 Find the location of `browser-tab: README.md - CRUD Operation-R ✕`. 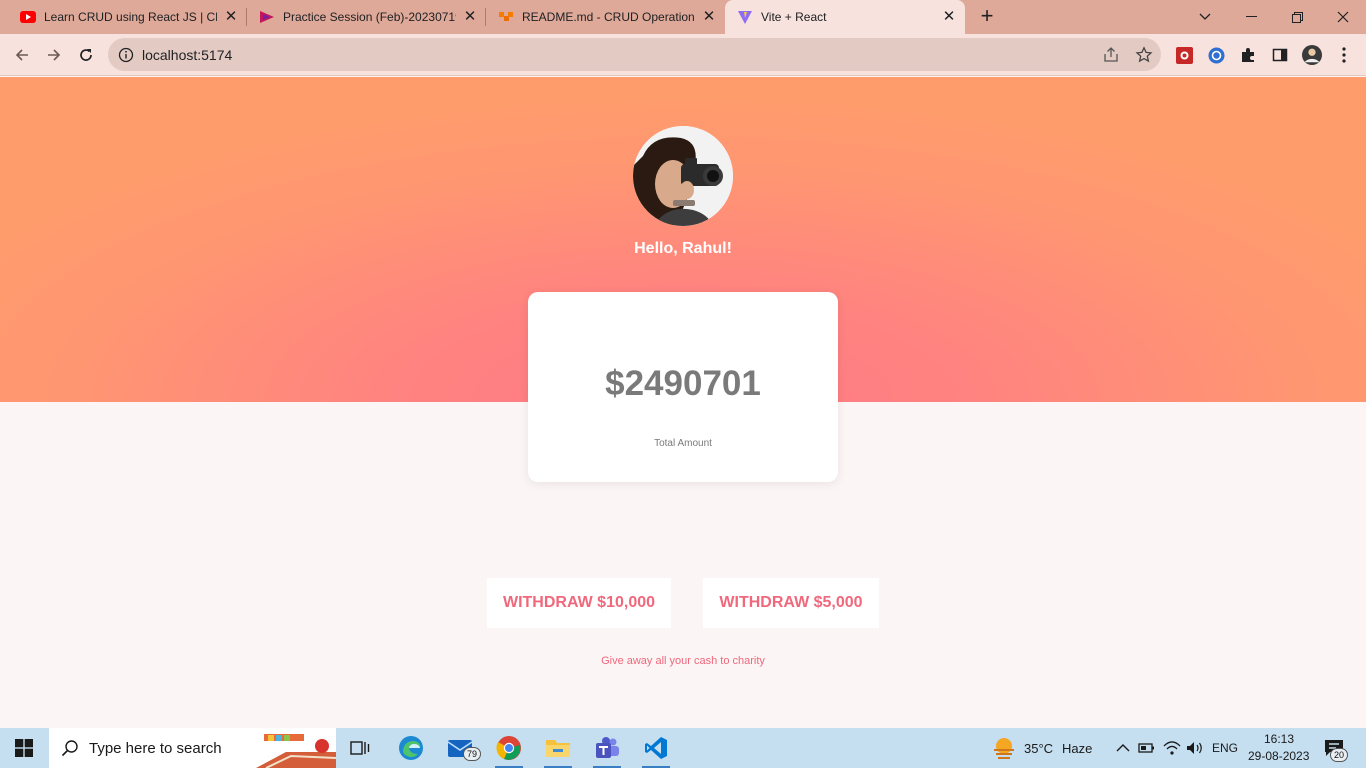

browser-tab: README.md - CRUD Operation-R ✕ is located at coordinates (601, 17).